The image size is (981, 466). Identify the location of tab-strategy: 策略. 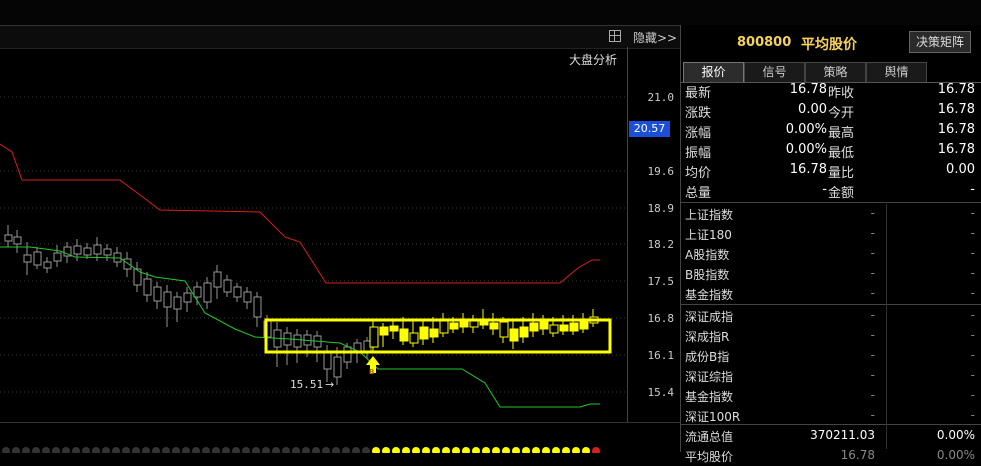
(835, 72).